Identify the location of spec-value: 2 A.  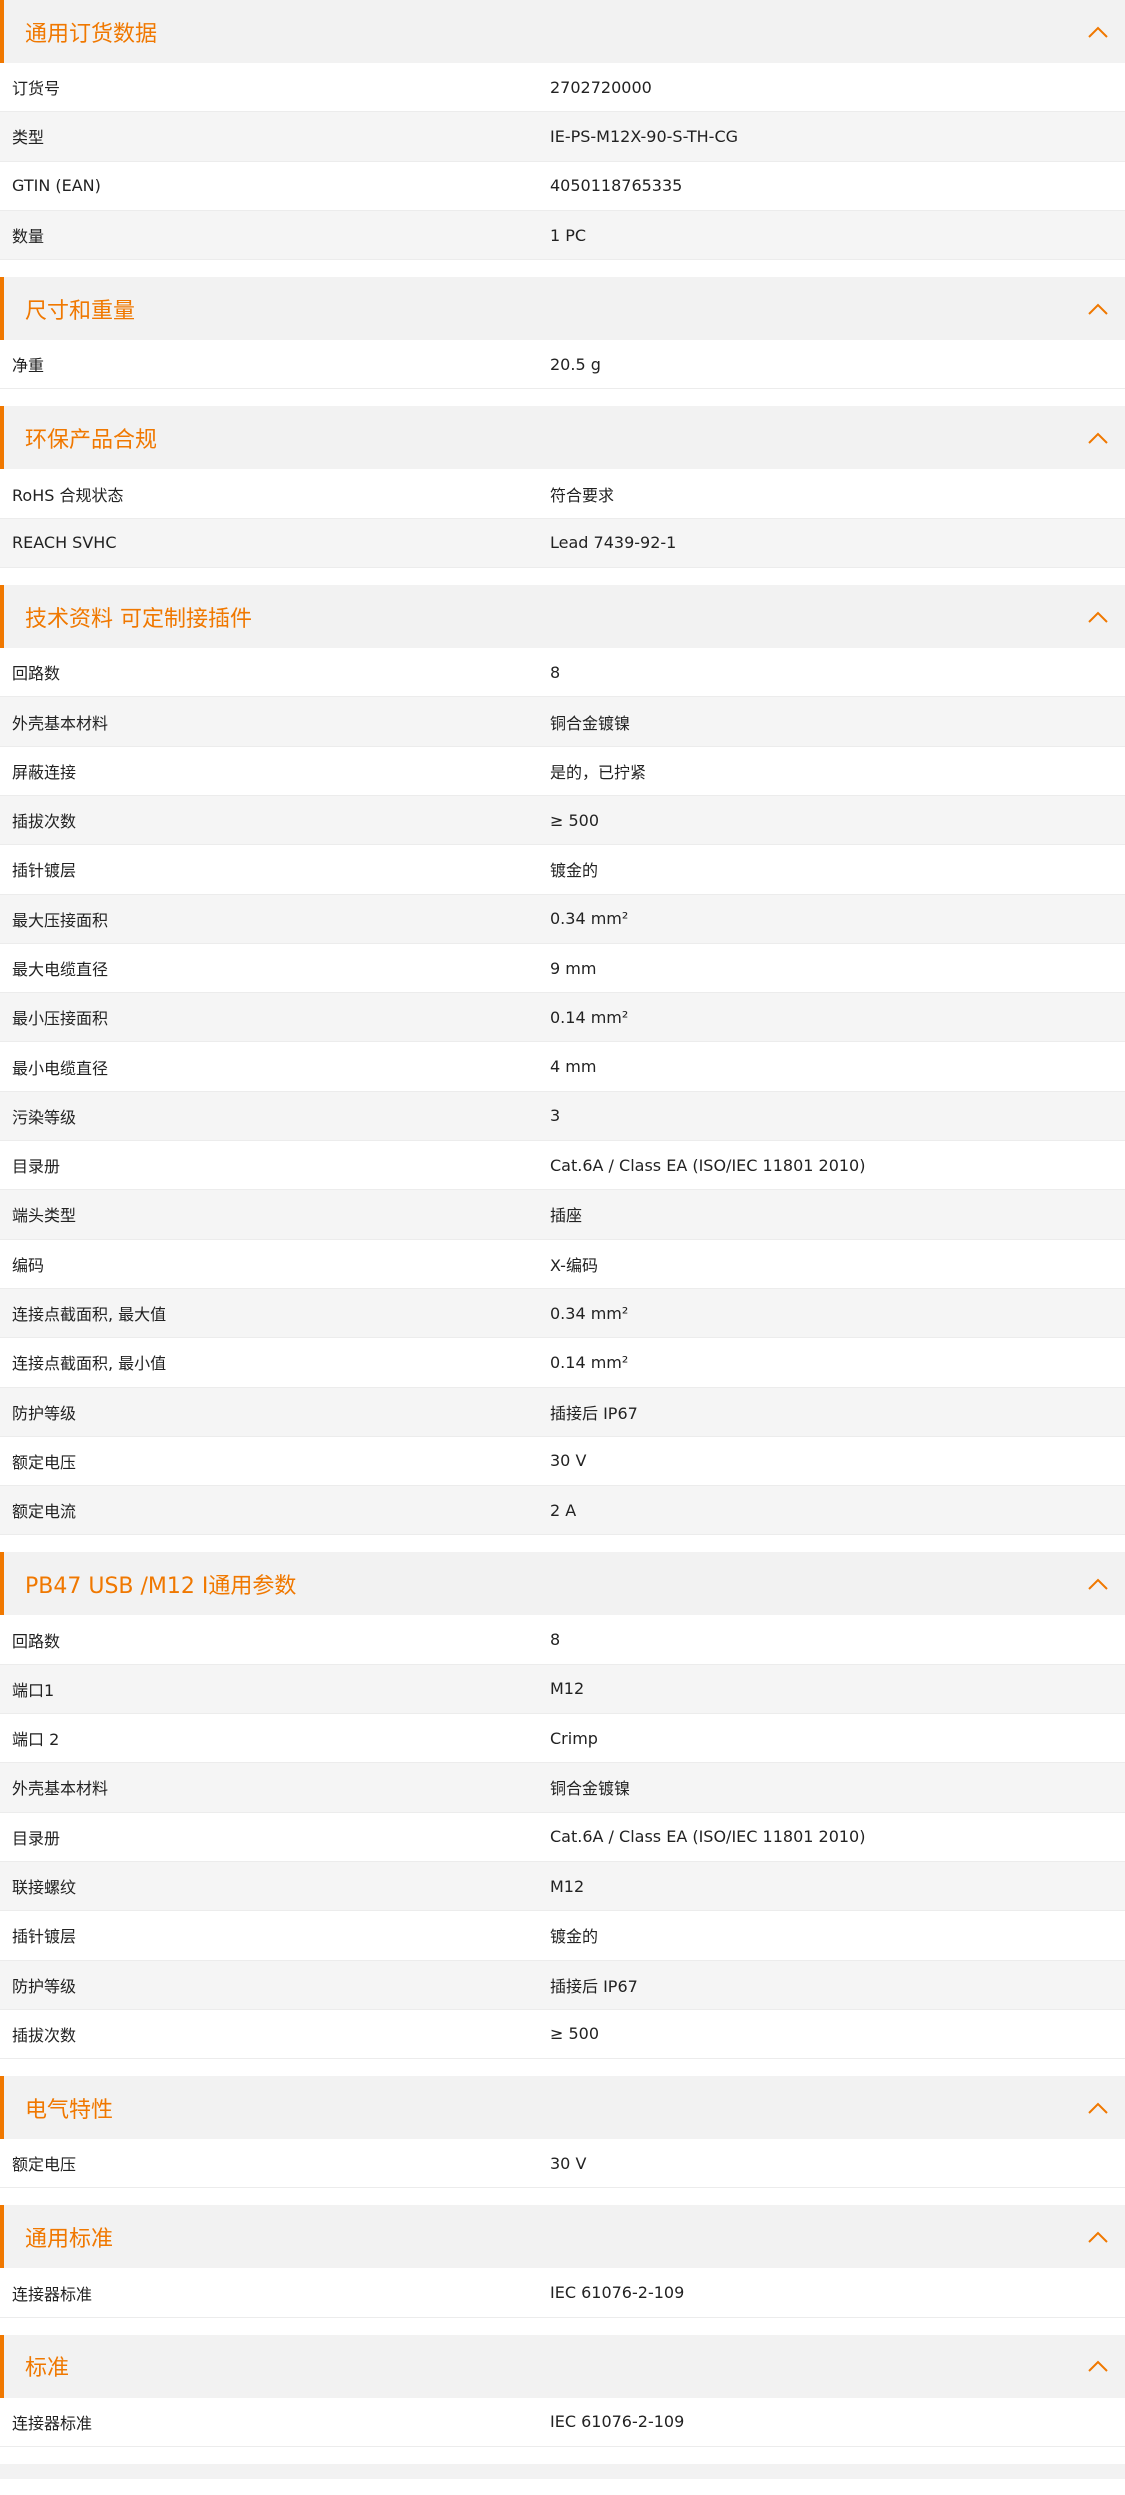
(563, 1510).